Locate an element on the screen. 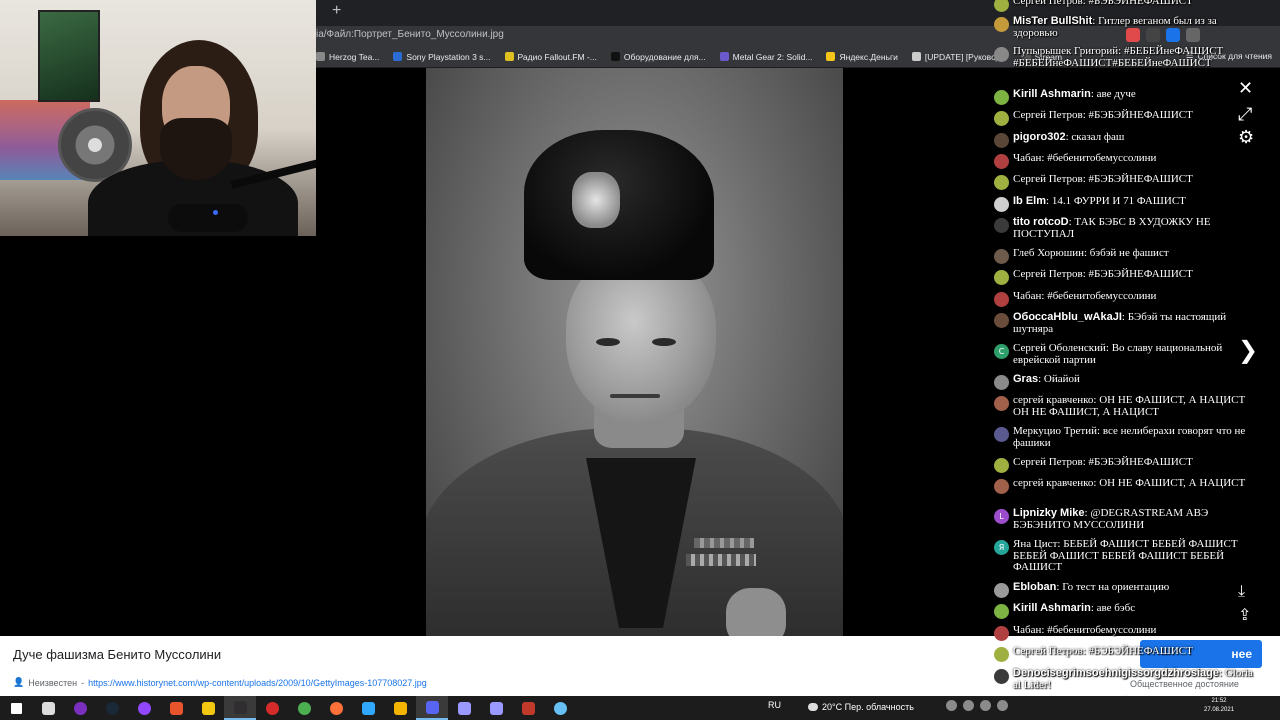 The image size is (1280, 720). taskbar-steam-2-icon is located at coordinates (560, 708).